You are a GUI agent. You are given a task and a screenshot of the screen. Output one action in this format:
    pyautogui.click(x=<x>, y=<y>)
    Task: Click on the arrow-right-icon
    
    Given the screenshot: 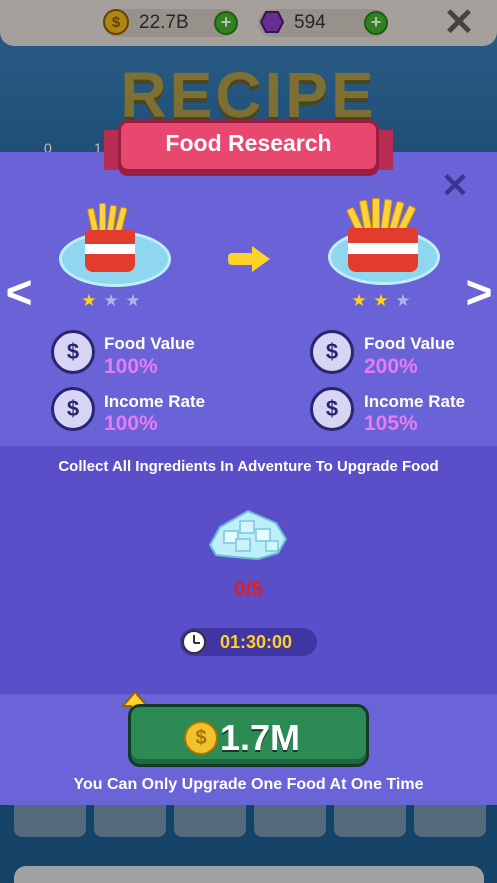 What is the action you would take?
    pyautogui.click(x=249, y=259)
    